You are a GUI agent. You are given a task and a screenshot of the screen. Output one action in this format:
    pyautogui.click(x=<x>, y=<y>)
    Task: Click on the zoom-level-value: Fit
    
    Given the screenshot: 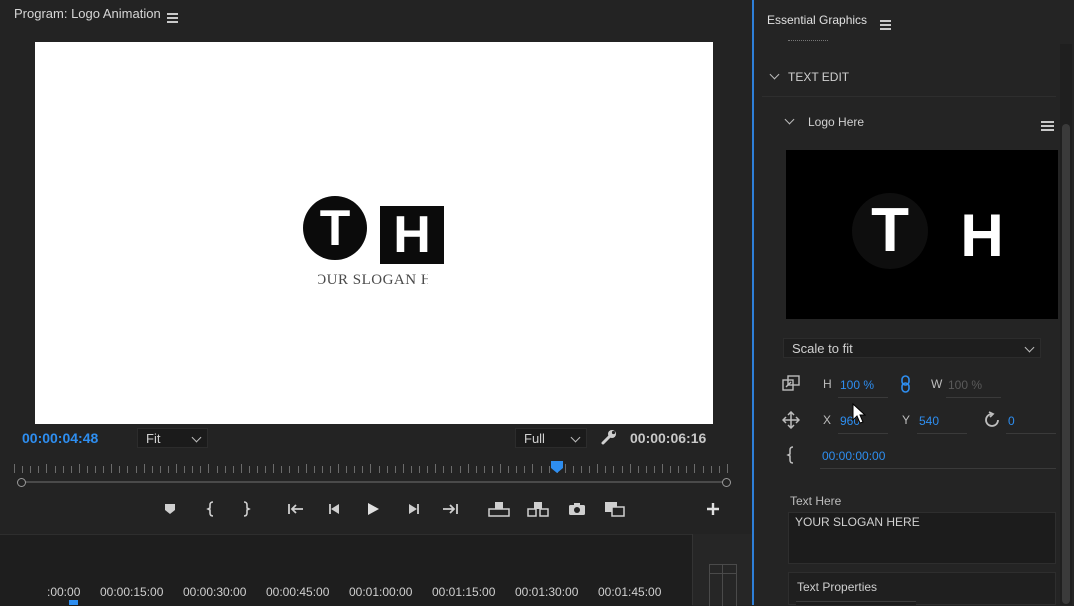 What is the action you would take?
    pyautogui.click(x=153, y=438)
    